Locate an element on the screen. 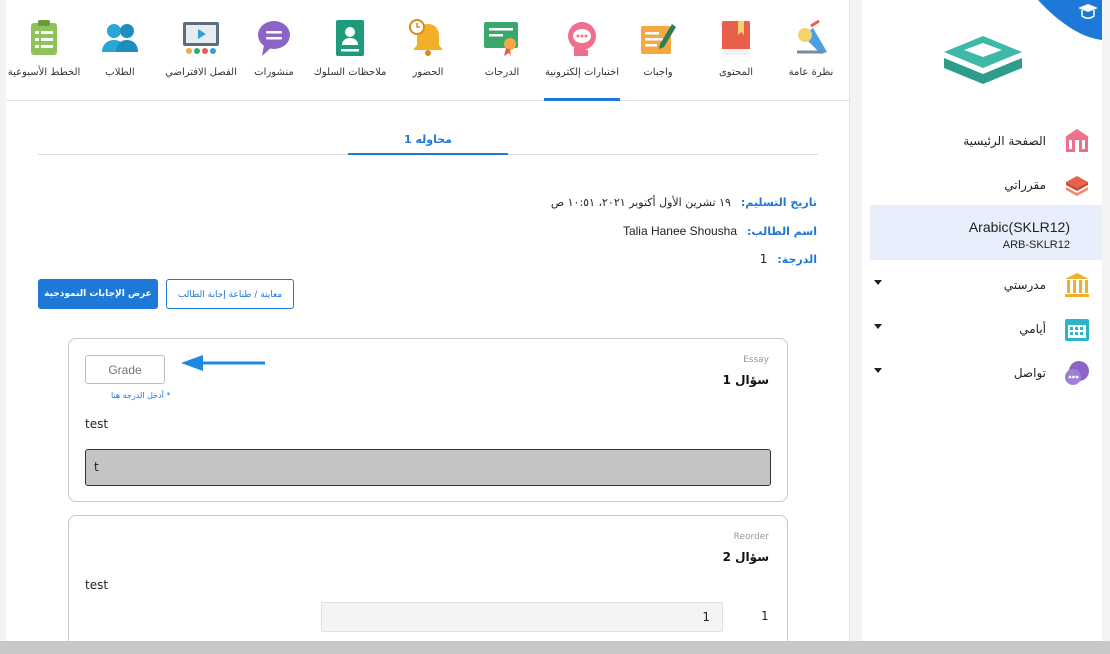 The height and width of the screenshot is (654, 1110). nav-weekly-plans: الخطط الأسبوعية is located at coordinates (44, 50).